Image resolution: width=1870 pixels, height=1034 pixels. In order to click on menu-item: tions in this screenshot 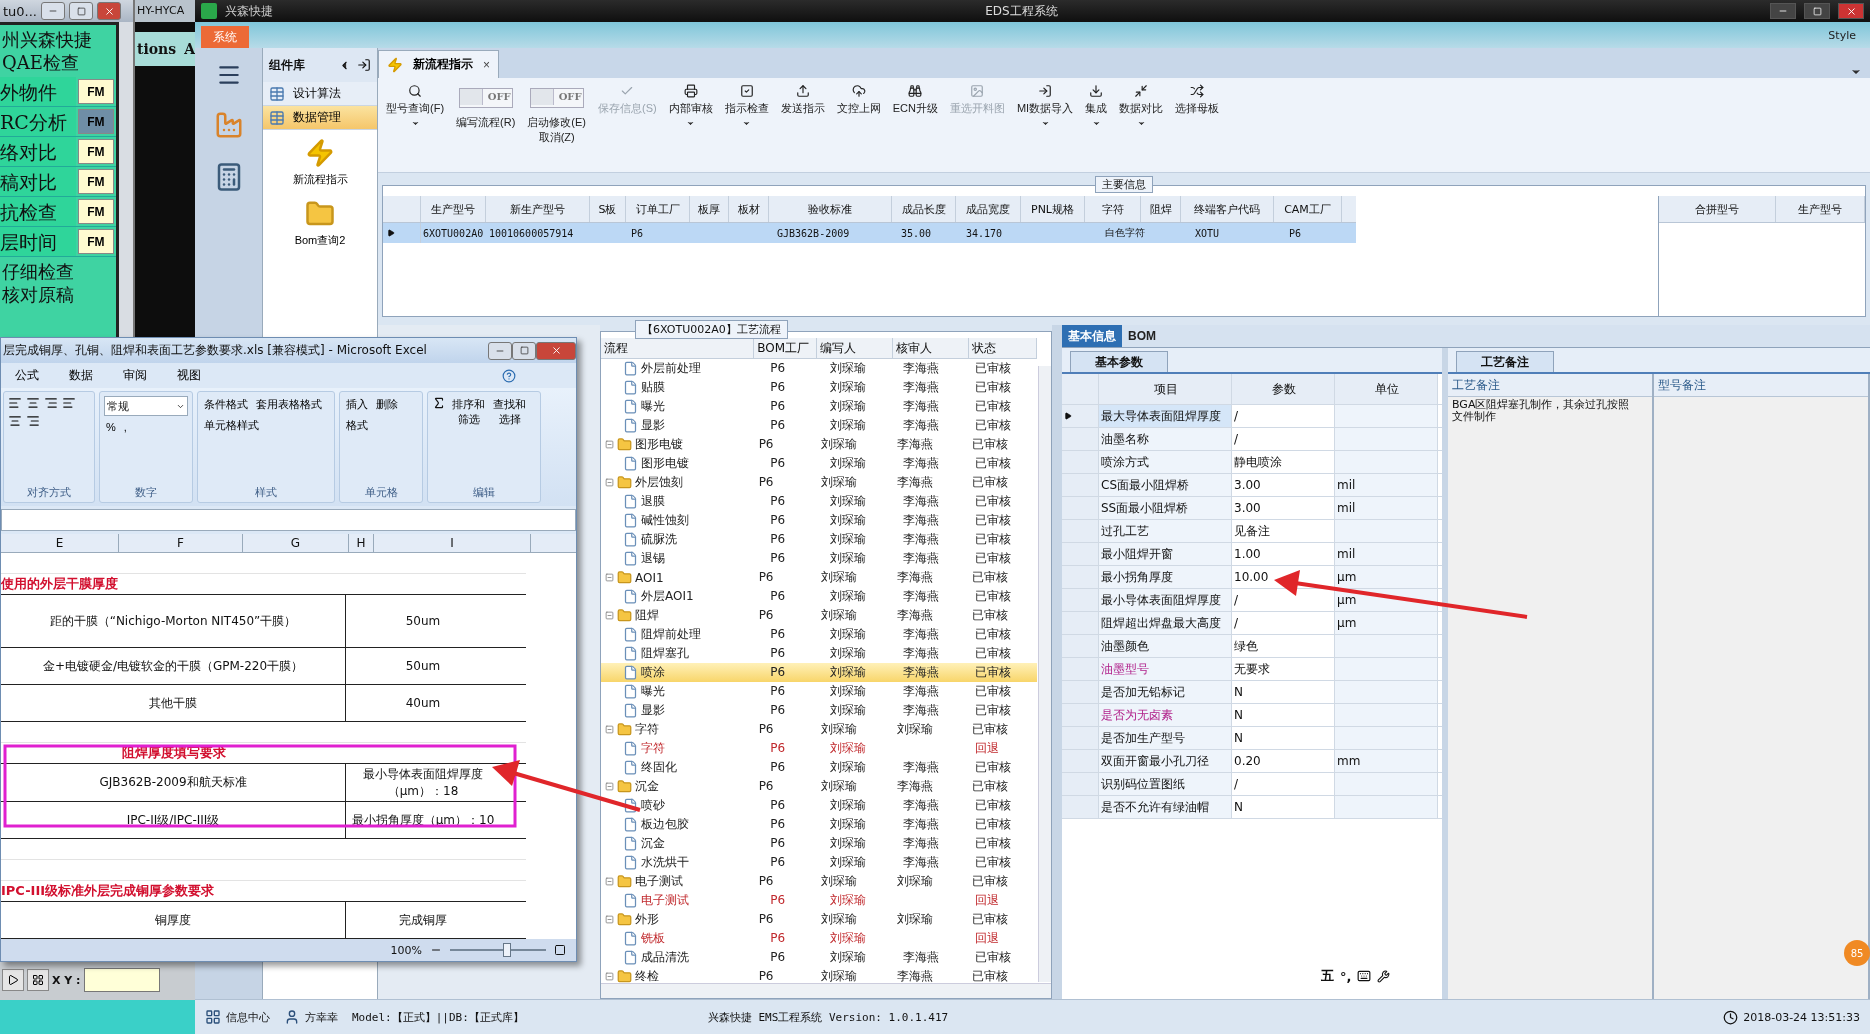, I will do `click(156, 49)`.